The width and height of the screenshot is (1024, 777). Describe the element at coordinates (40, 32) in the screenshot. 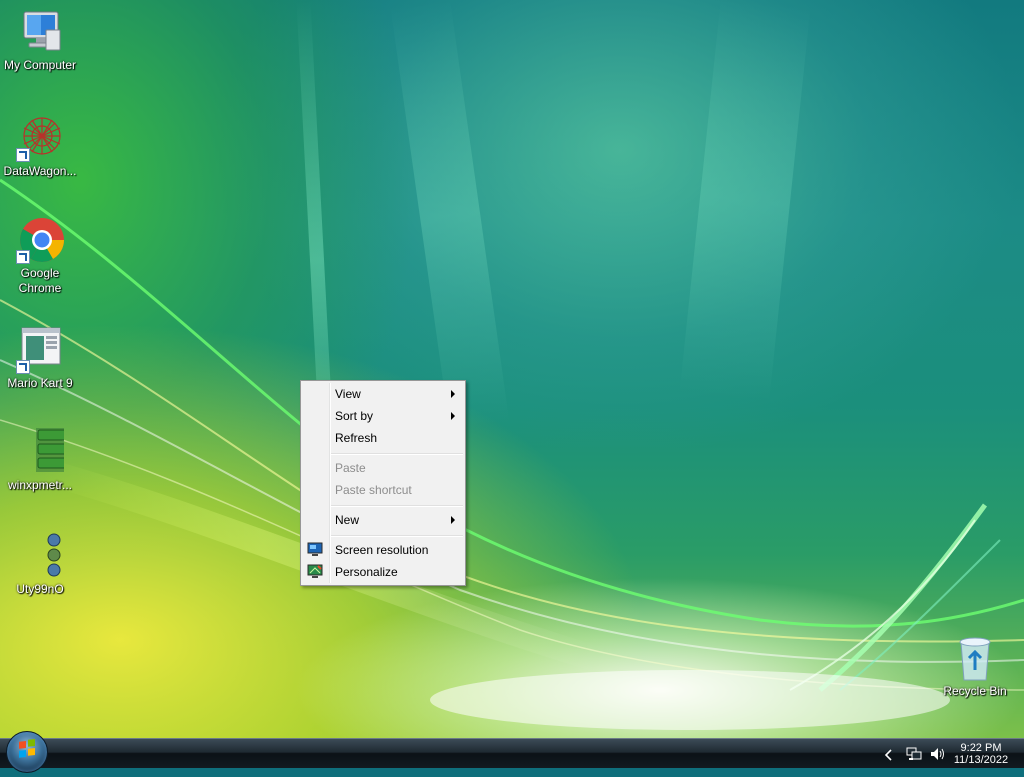

I see `computer-icon` at that location.